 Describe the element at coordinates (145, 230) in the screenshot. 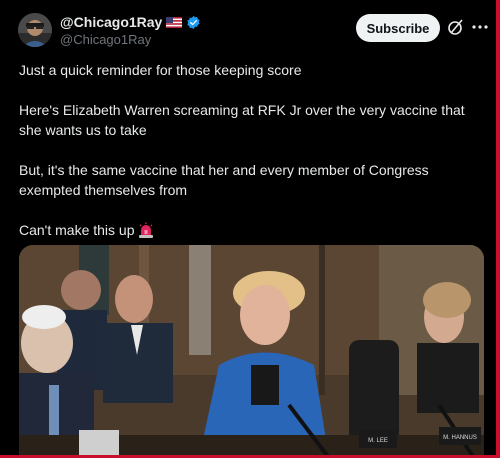

I see `police-light-icon` at that location.